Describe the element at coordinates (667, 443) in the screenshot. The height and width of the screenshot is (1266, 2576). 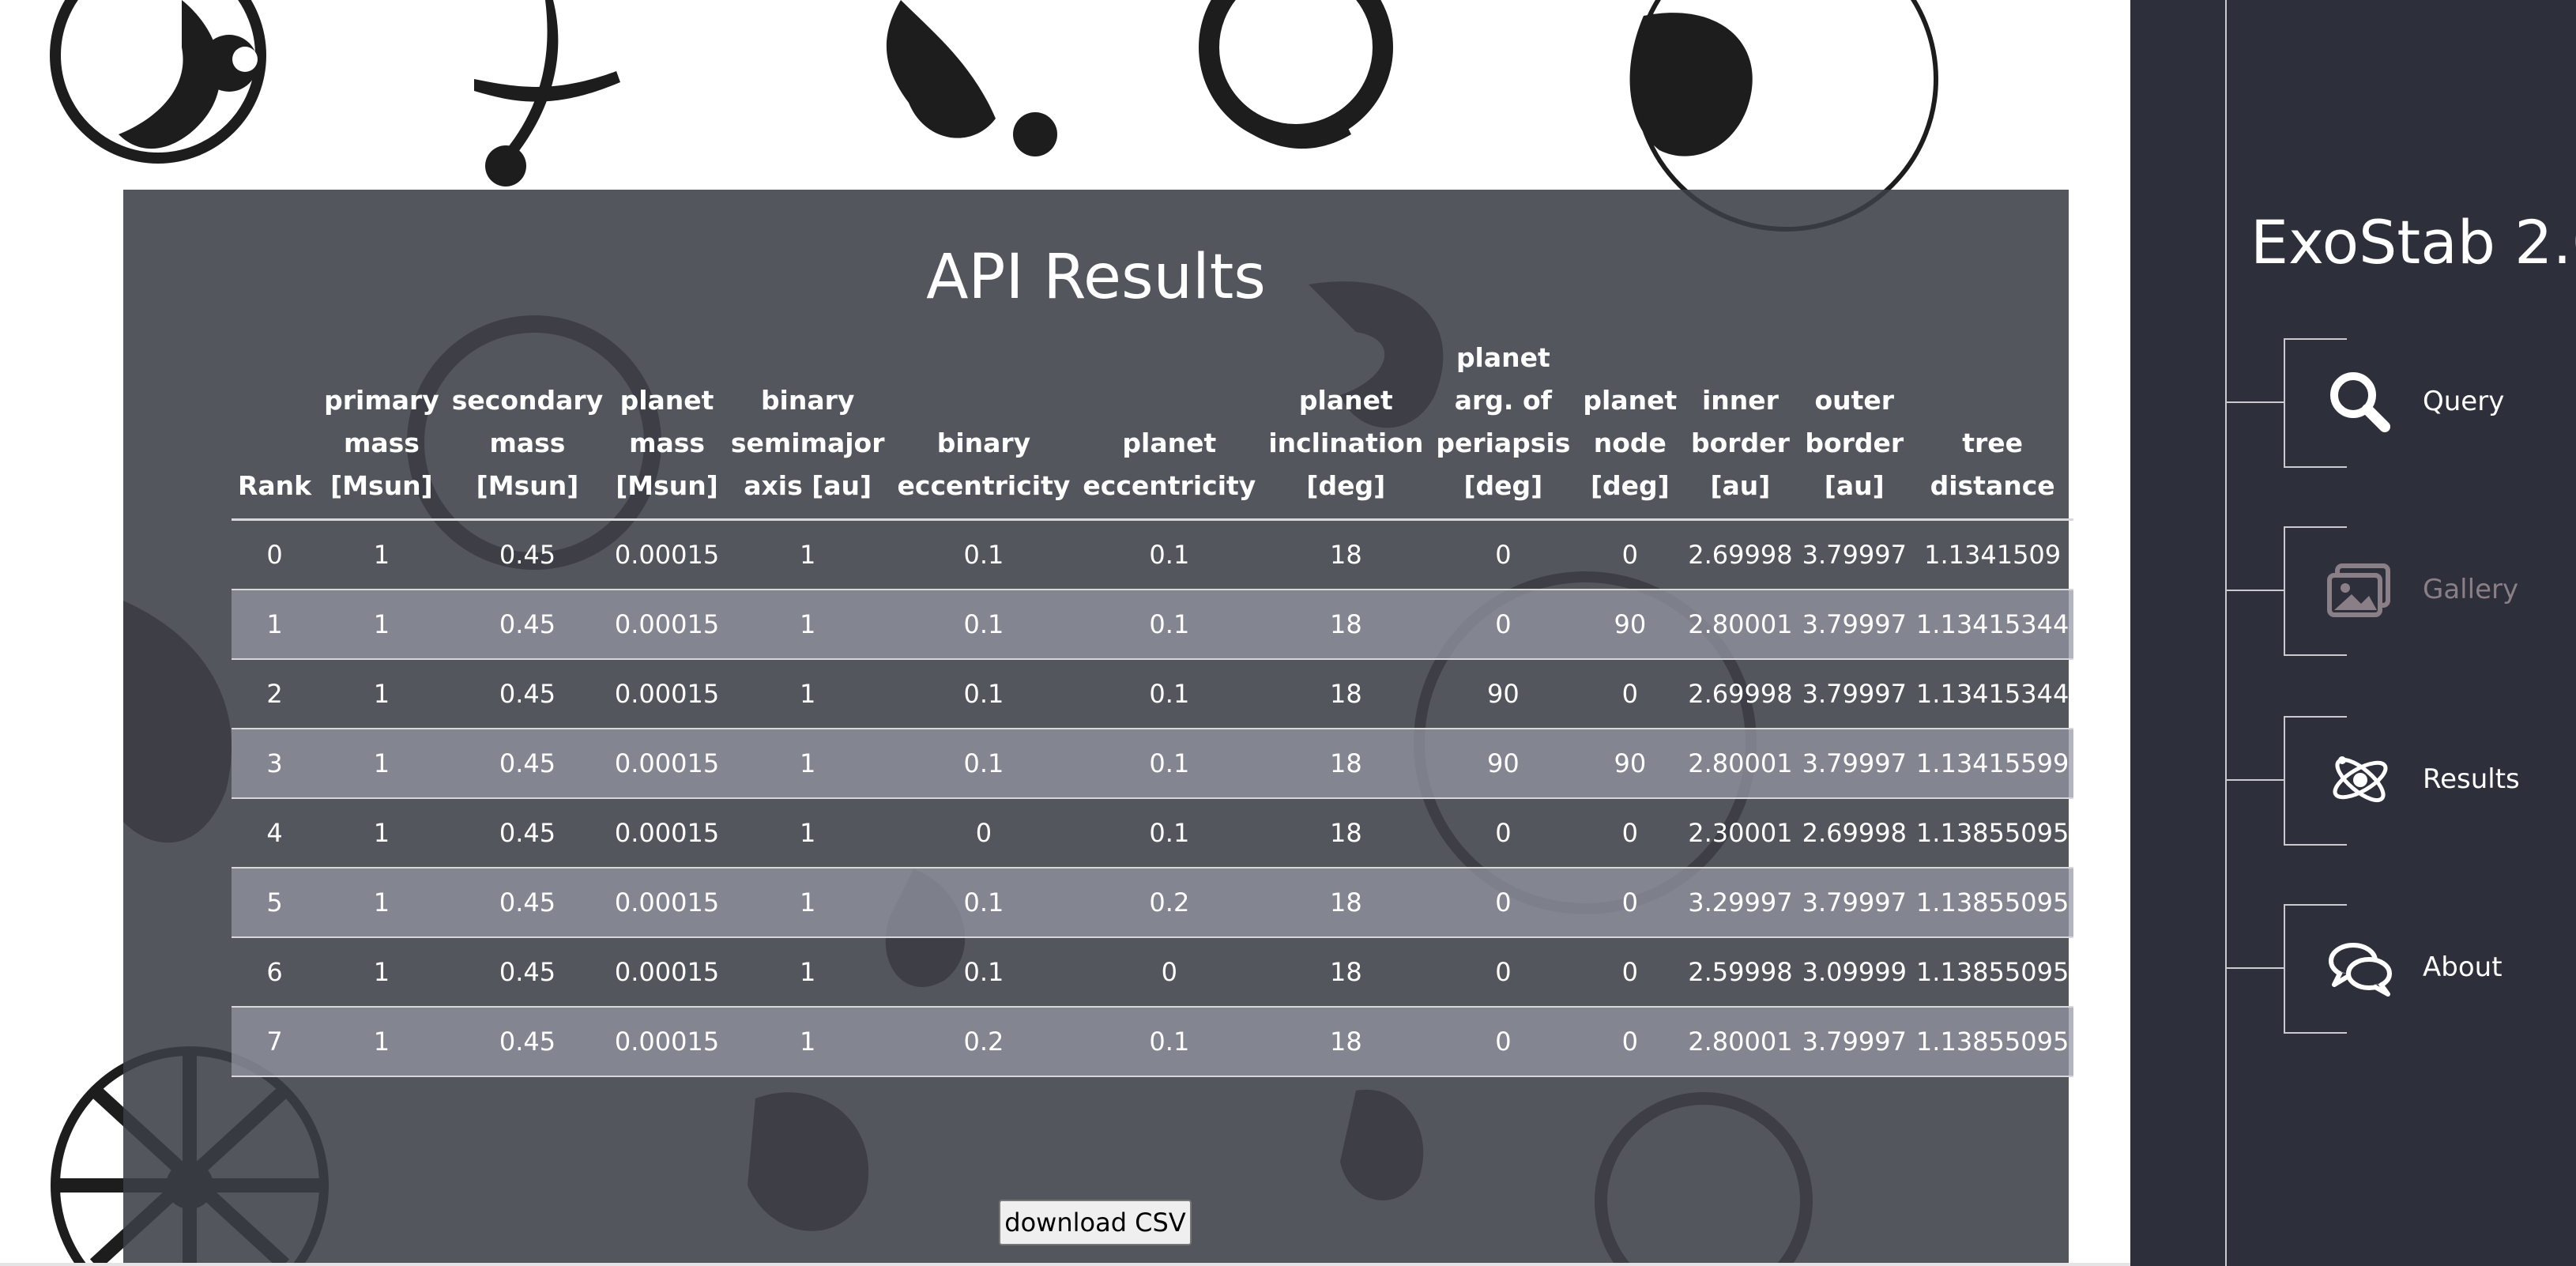
I see `column-header-line: mass` at that location.